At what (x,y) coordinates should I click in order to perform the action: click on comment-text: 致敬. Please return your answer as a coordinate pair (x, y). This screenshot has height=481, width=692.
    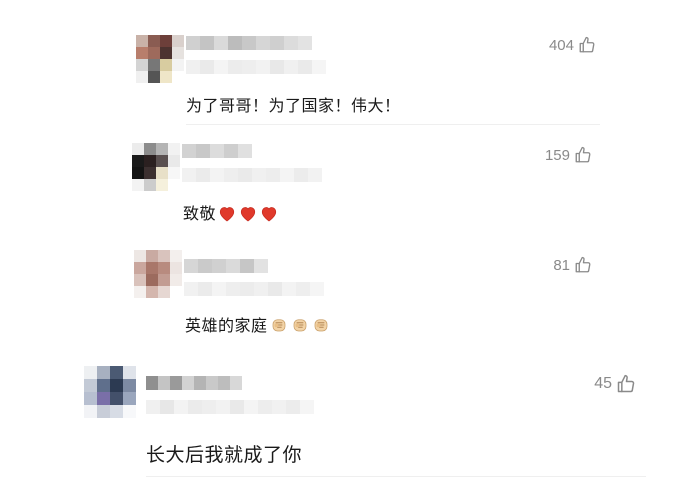
    Looking at the image, I should click on (200, 213).